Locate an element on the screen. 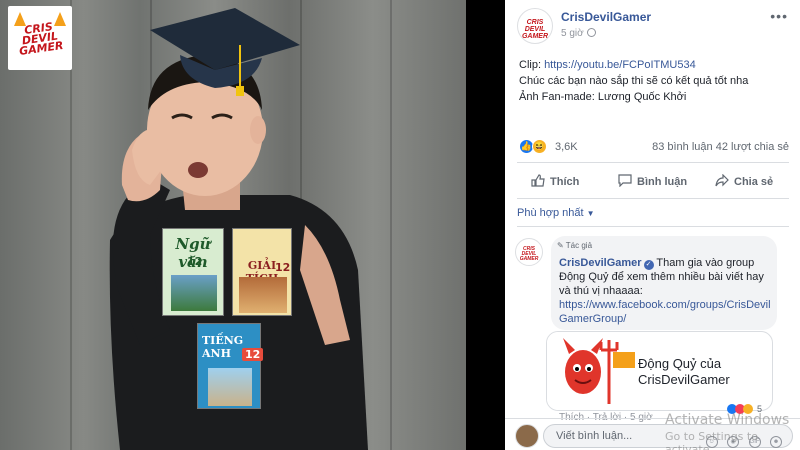 The height and width of the screenshot is (450, 800). globe-icon is located at coordinates (591, 32).